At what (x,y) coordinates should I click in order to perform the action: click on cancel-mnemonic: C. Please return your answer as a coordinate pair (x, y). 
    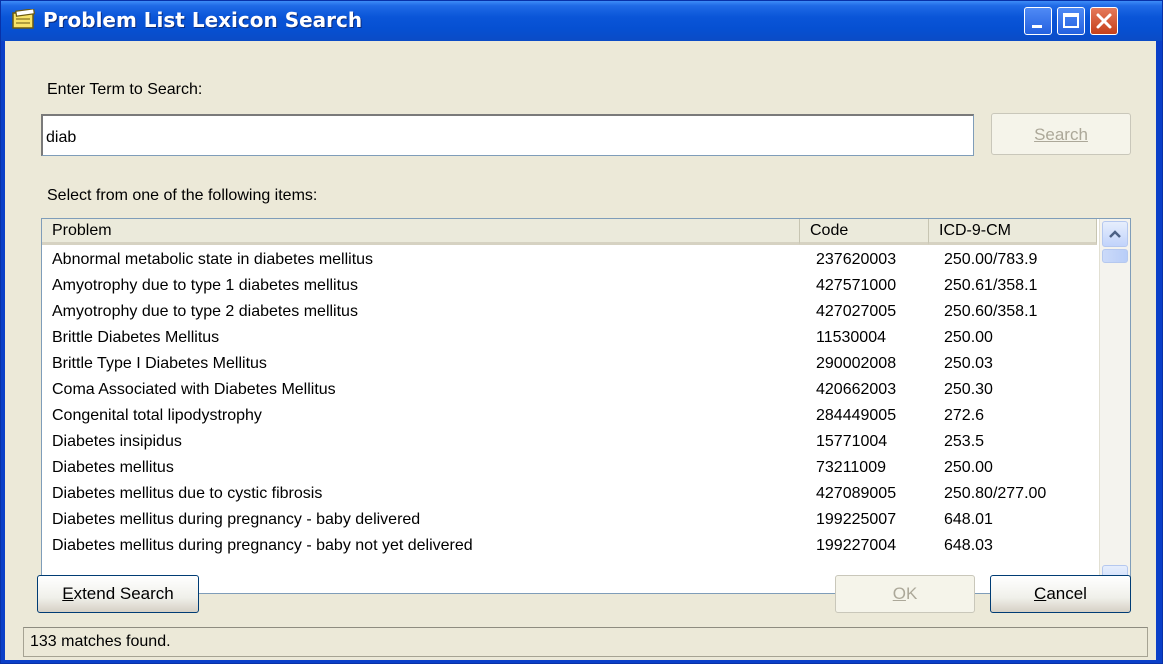
    Looking at the image, I should click on (1040, 593).